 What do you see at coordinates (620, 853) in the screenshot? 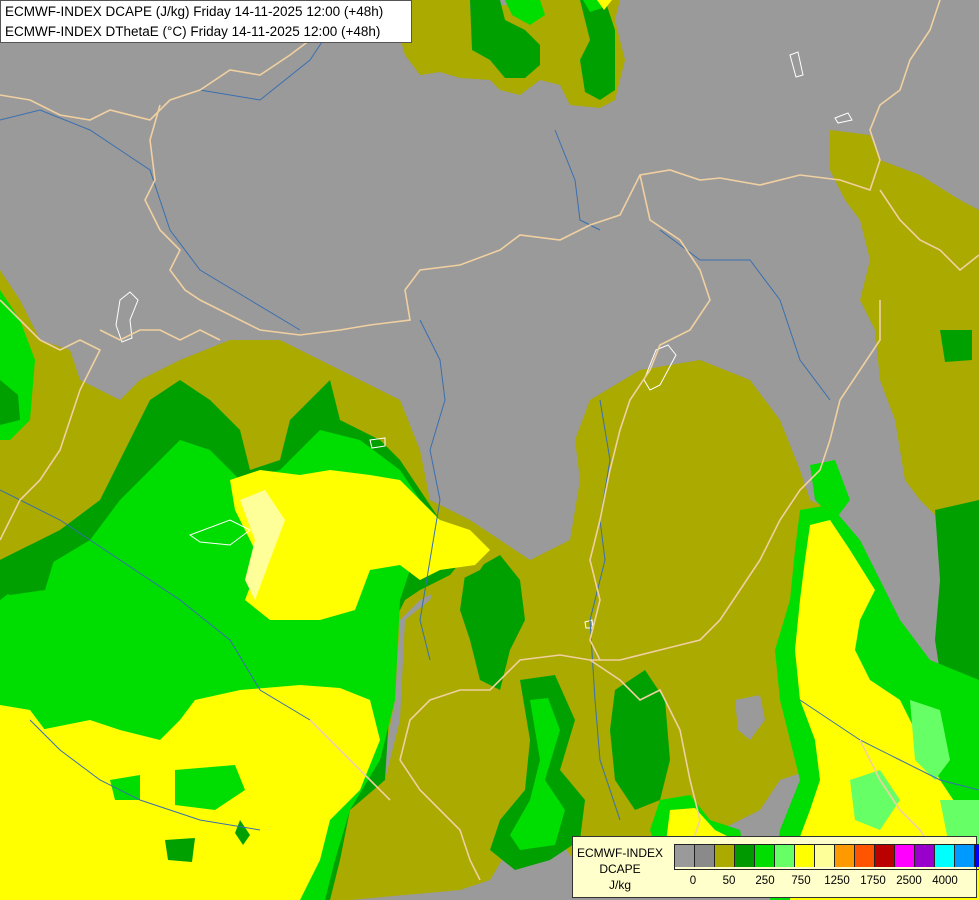
I see `legend-label-line1: ECMWF-INDEX` at bounding box center [620, 853].